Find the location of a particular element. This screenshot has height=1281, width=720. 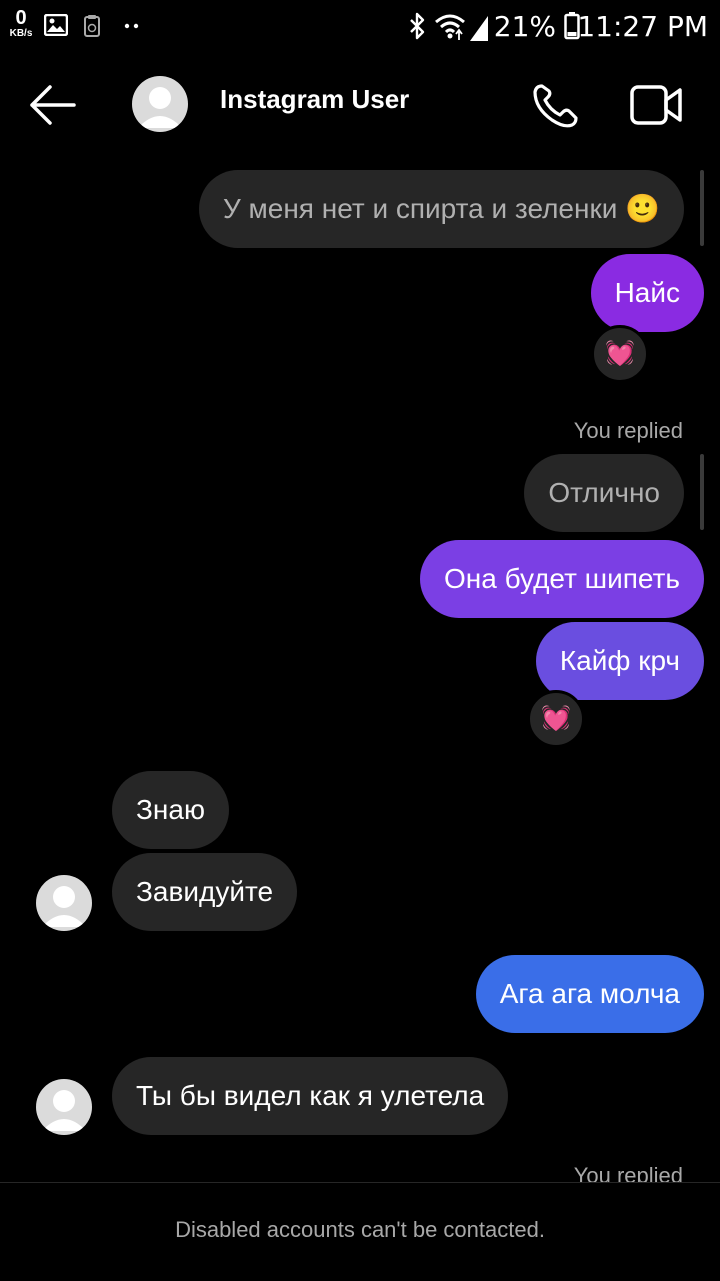

video-camera-icon is located at coordinates (656, 105).